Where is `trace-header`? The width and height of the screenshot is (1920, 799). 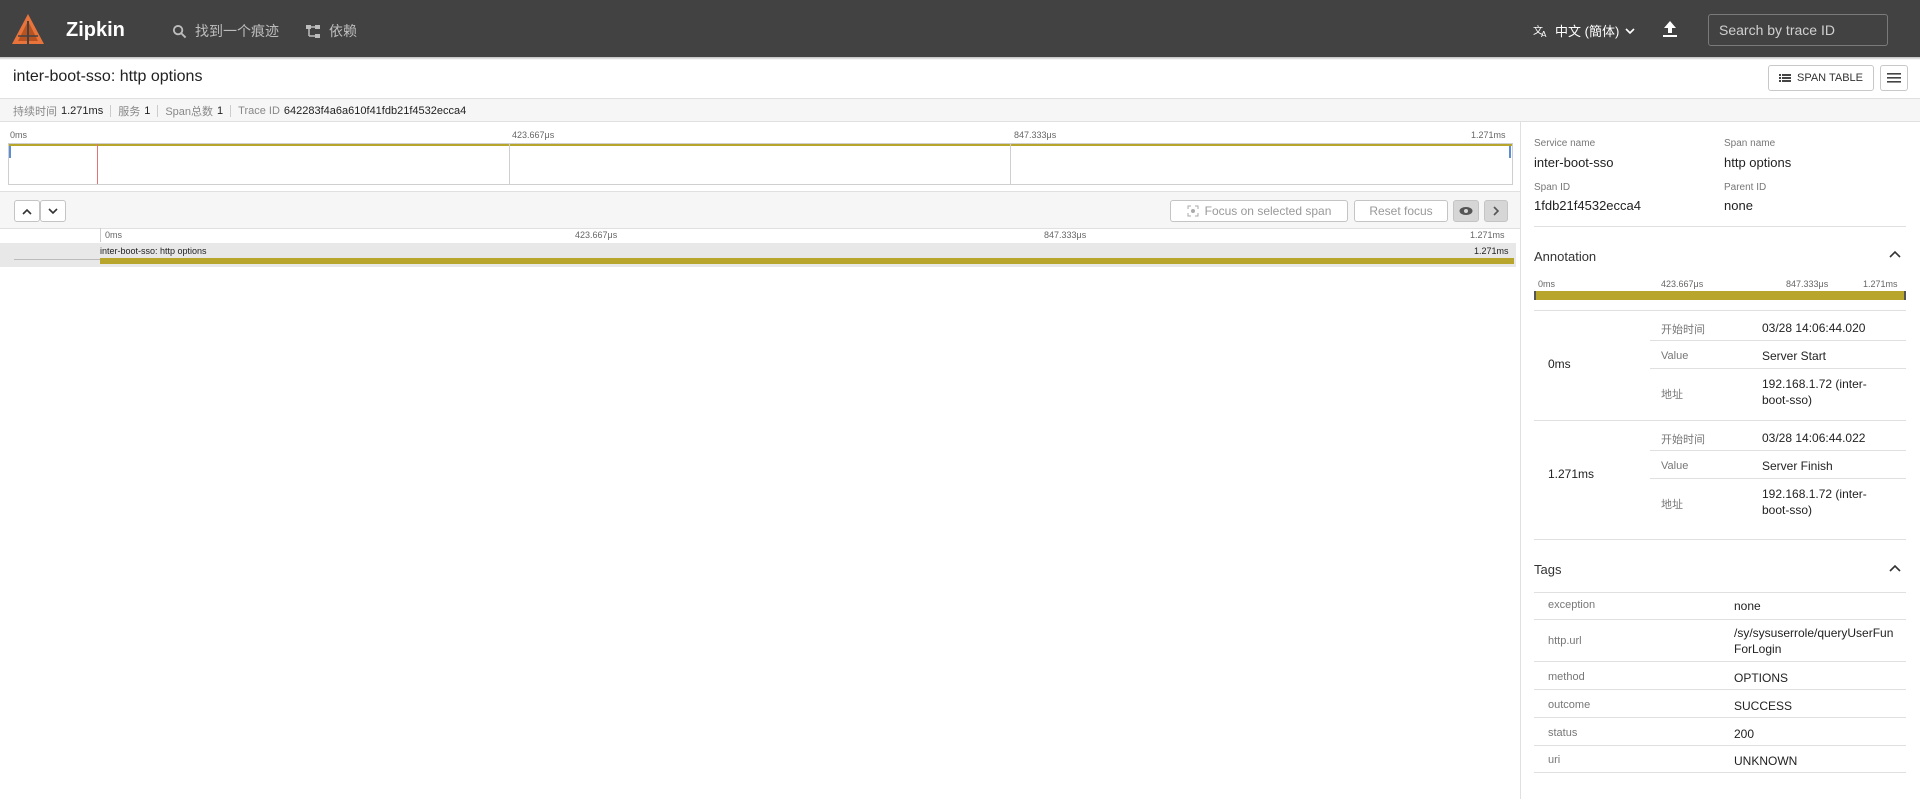 trace-header is located at coordinates (960, 79).